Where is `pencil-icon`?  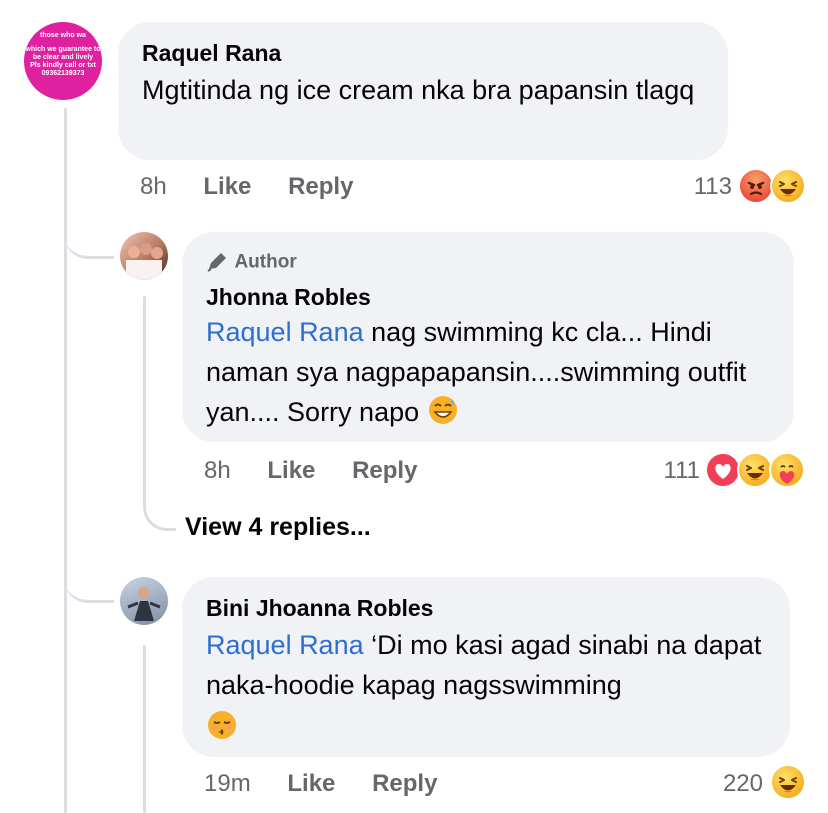 pencil-icon is located at coordinates (218, 263).